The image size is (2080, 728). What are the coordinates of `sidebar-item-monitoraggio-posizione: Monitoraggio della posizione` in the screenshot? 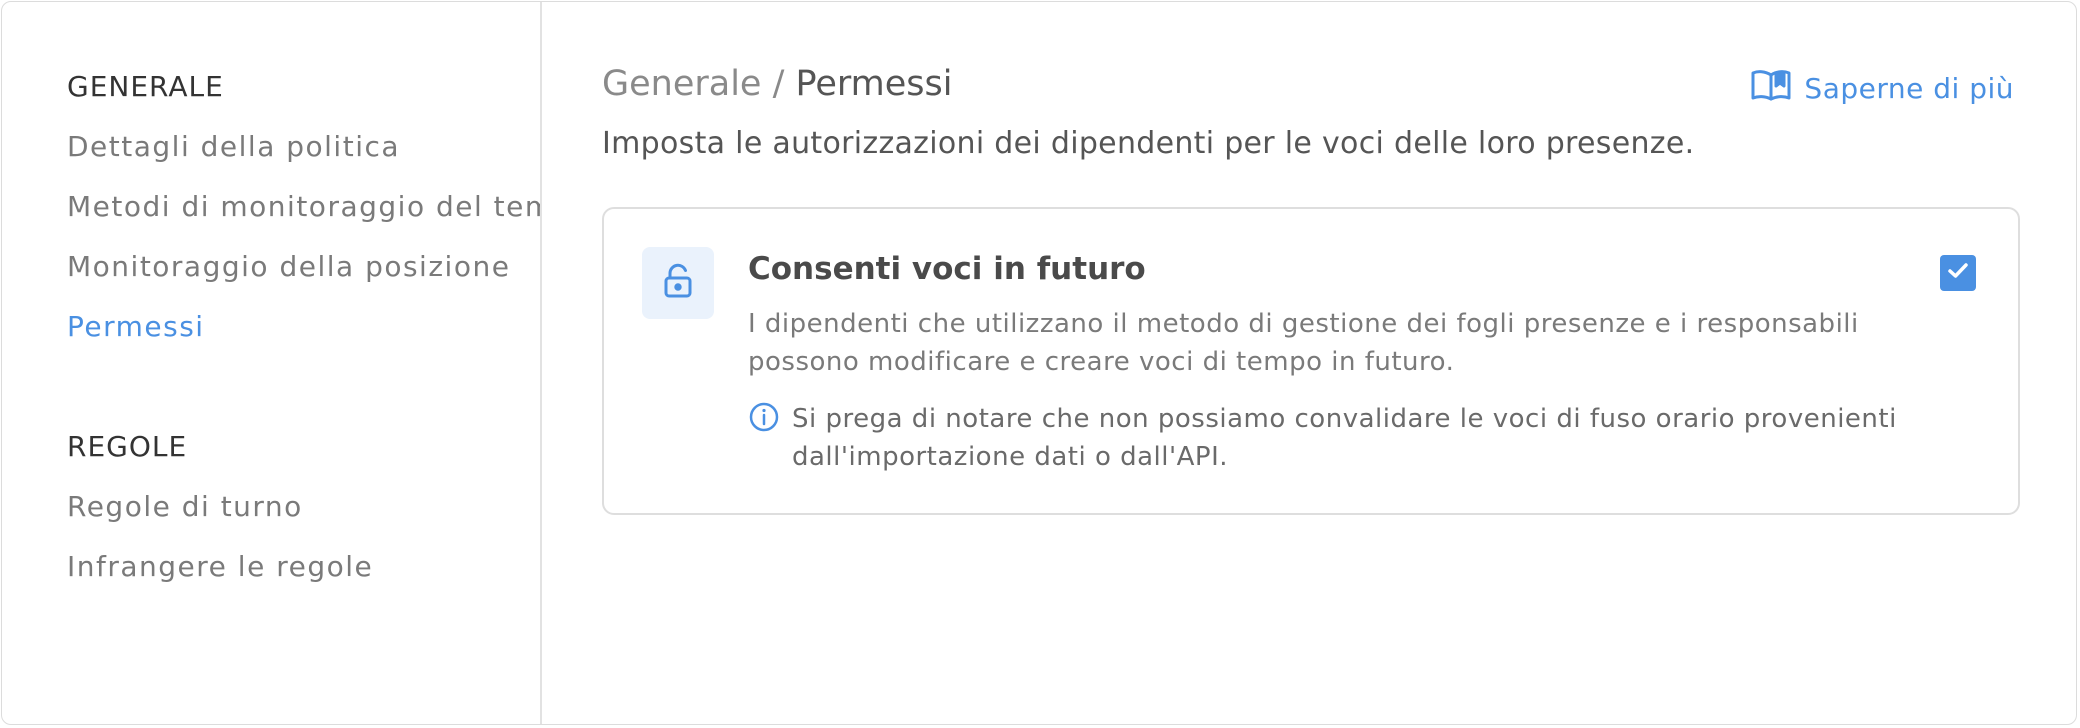 It's located at (288, 266).